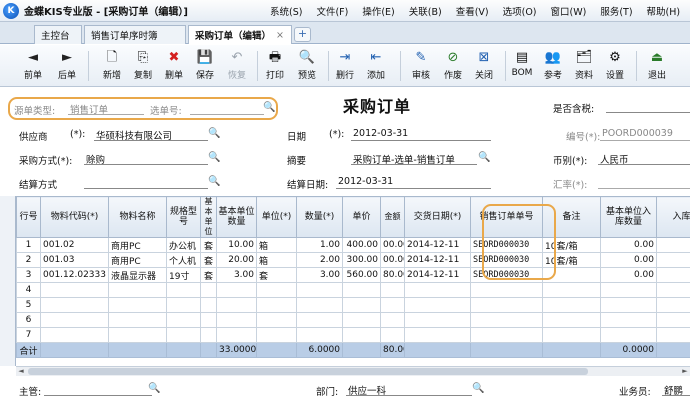  What do you see at coordinates (280, 35) in the screenshot?
I see `tab-close-icon: ×` at bounding box center [280, 35].